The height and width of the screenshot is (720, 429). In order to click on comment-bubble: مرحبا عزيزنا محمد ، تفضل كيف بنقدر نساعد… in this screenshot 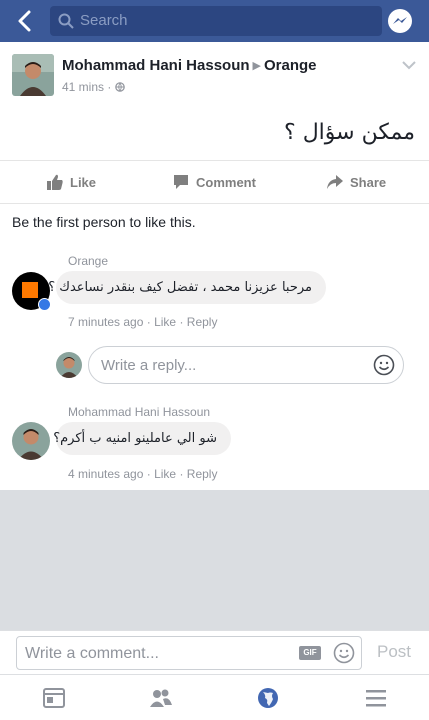, I will do `click(187, 287)`.